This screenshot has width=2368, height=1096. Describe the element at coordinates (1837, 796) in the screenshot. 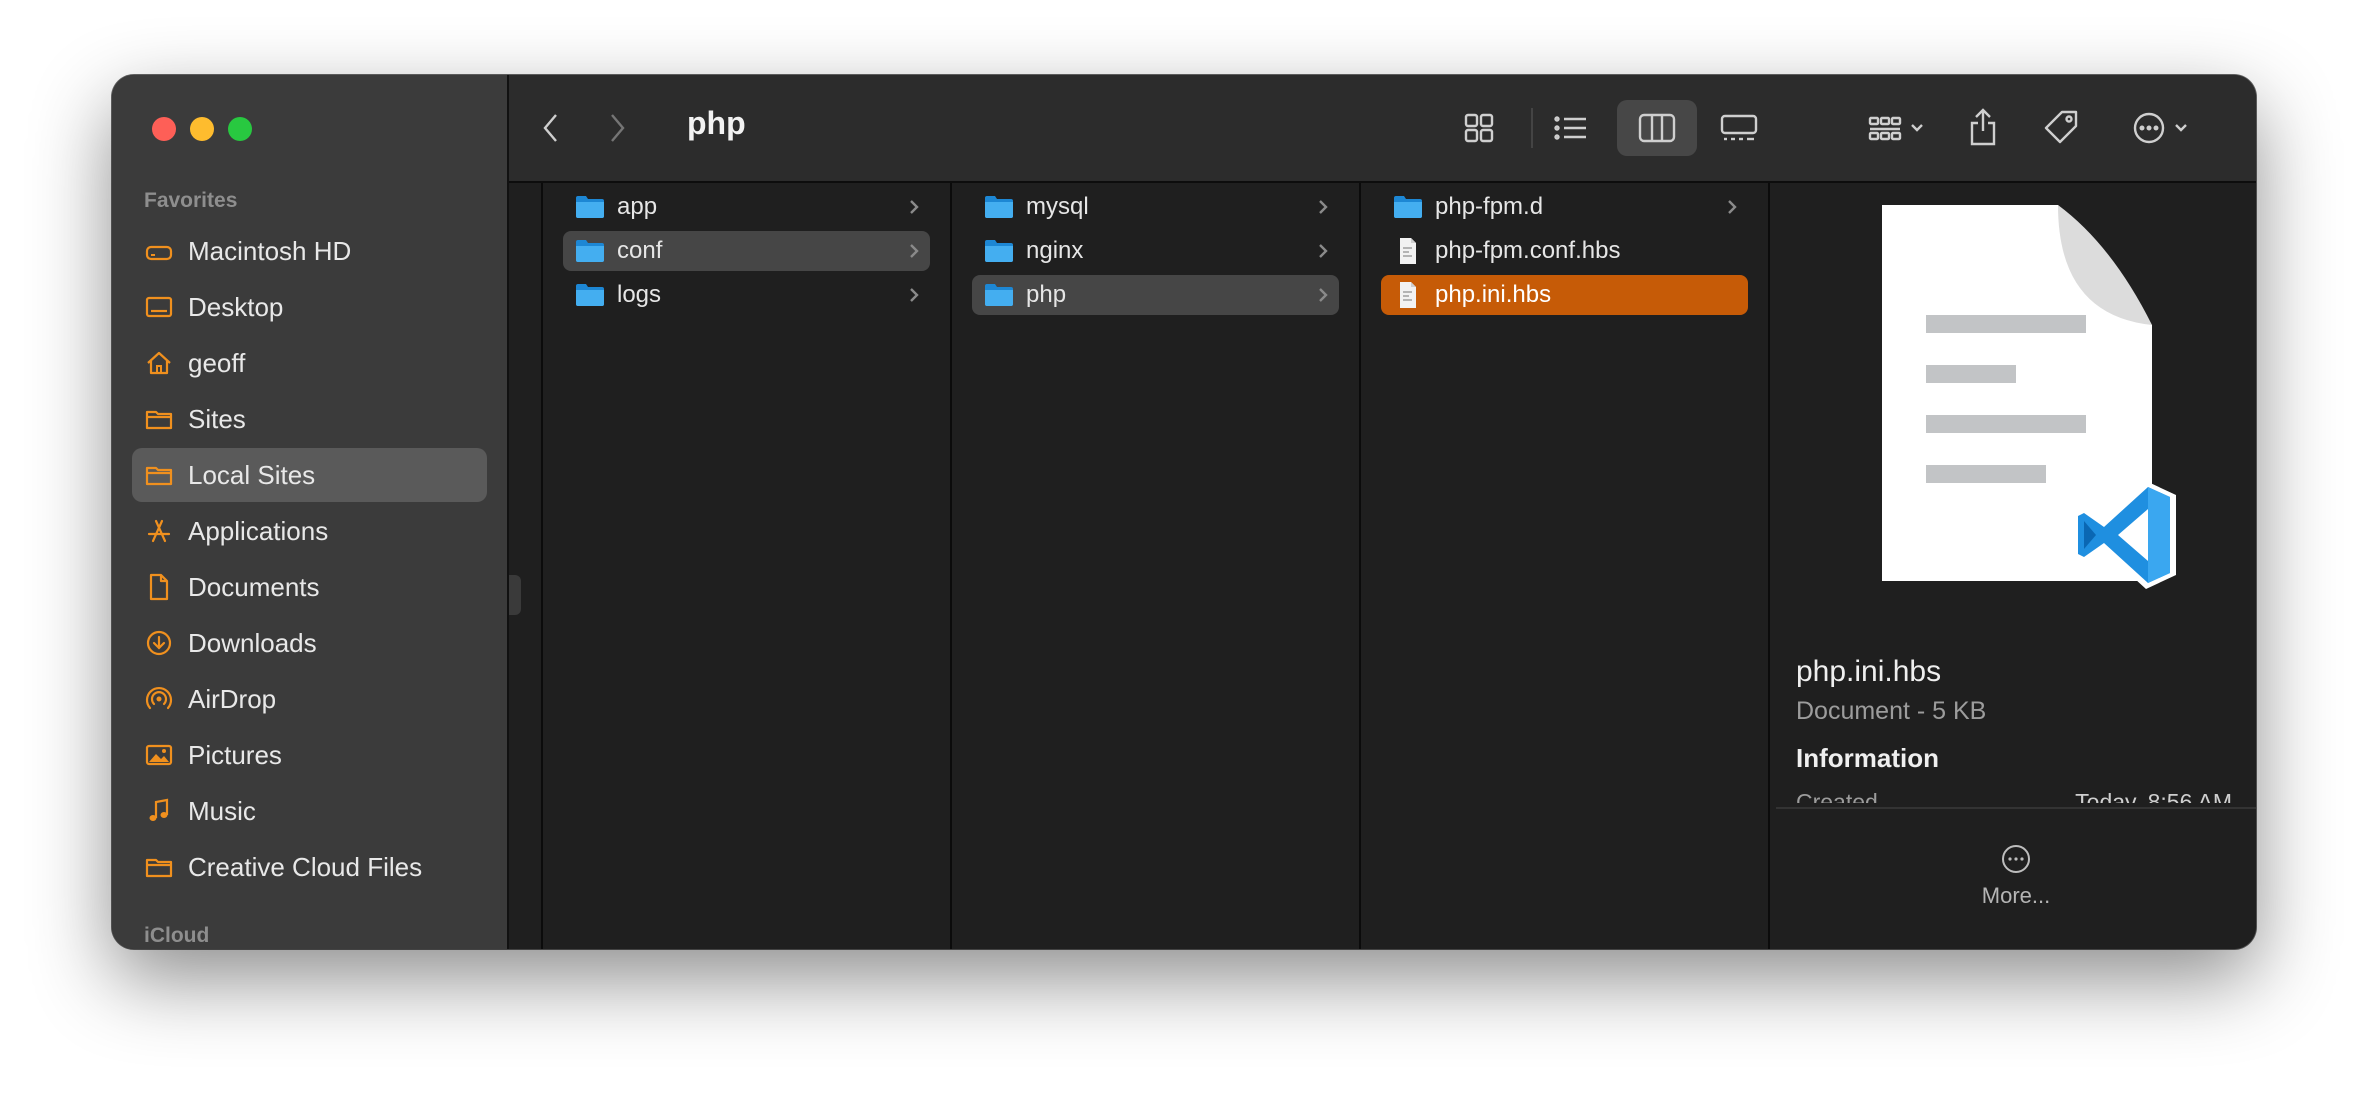

I see `created-label: Created` at that location.